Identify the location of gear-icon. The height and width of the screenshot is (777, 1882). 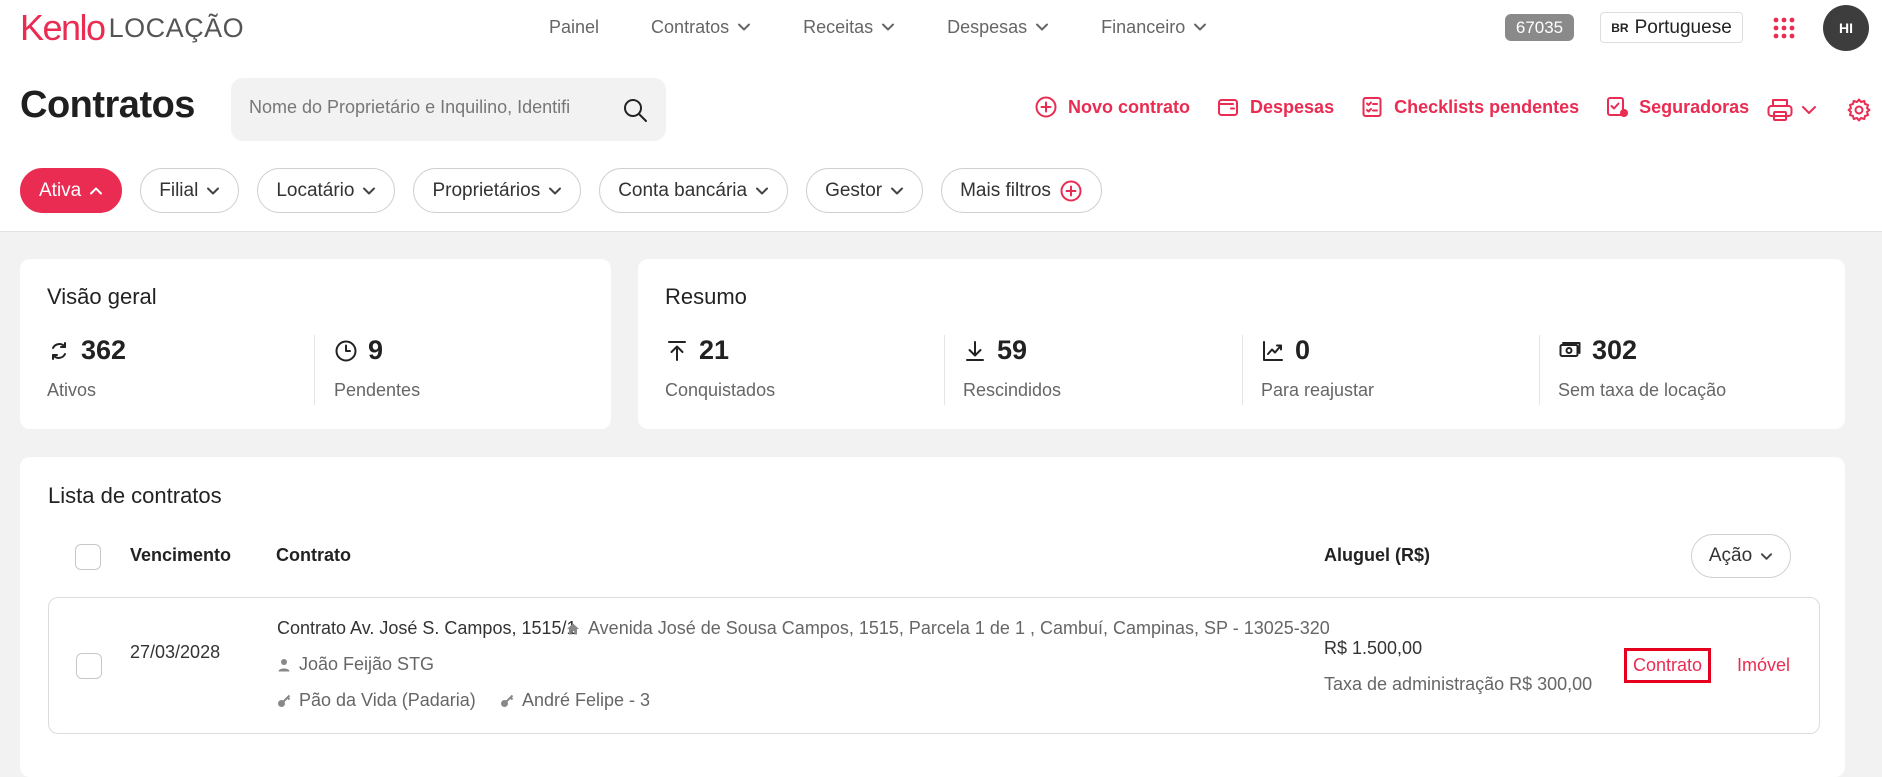
(1859, 110).